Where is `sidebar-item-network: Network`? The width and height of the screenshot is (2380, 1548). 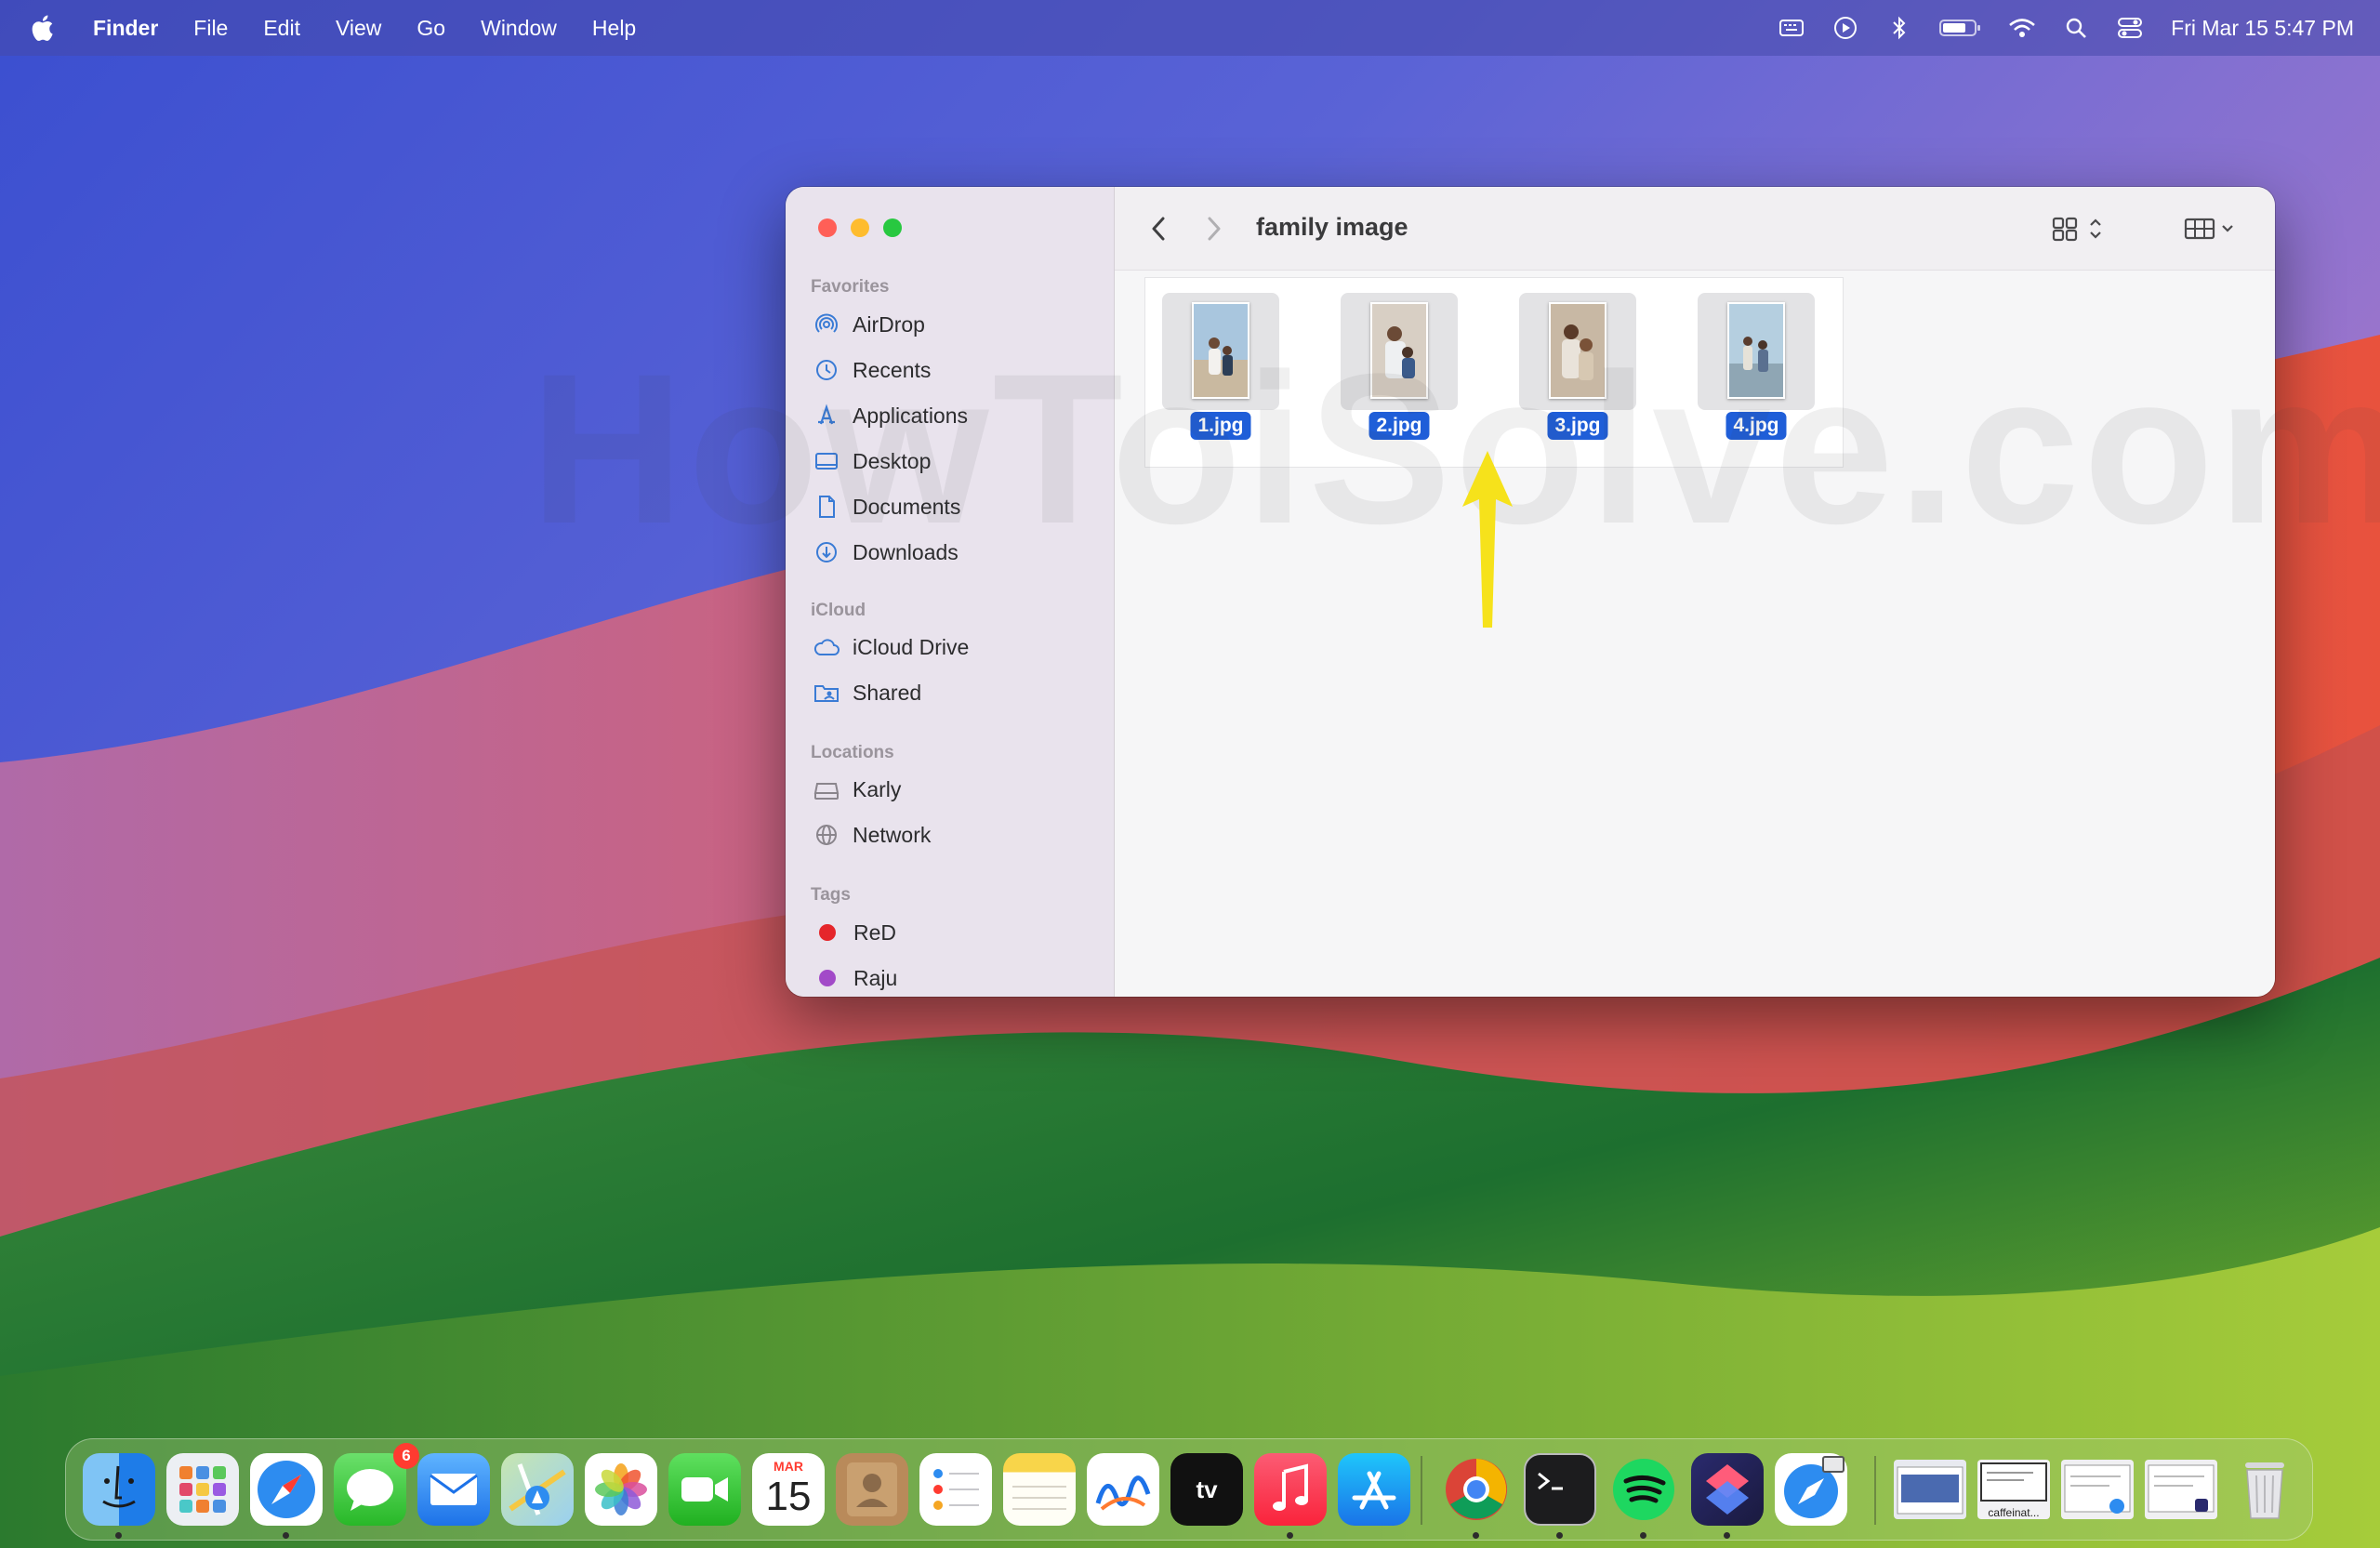
sidebar-item-network: Network is located at coordinates (872, 834).